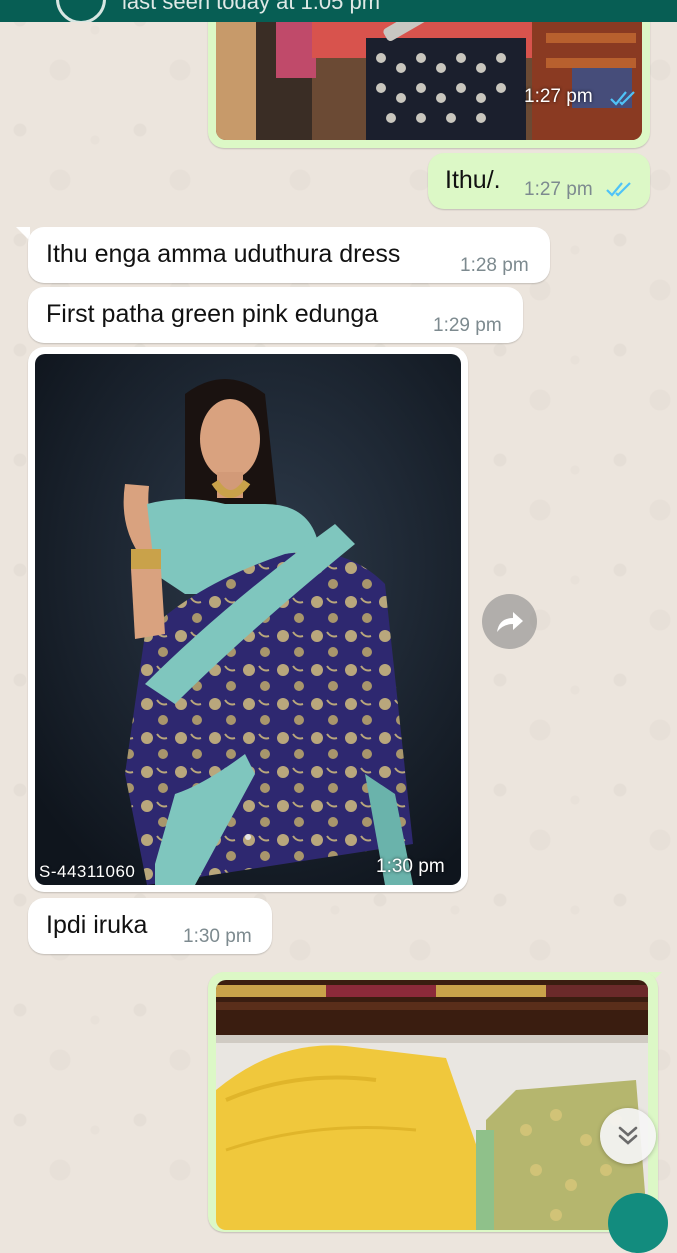 This screenshot has width=677, height=1253. What do you see at coordinates (429, 74) in the screenshot?
I see `message-outgoing-image: 1:27 pm` at bounding box center [429, 74].